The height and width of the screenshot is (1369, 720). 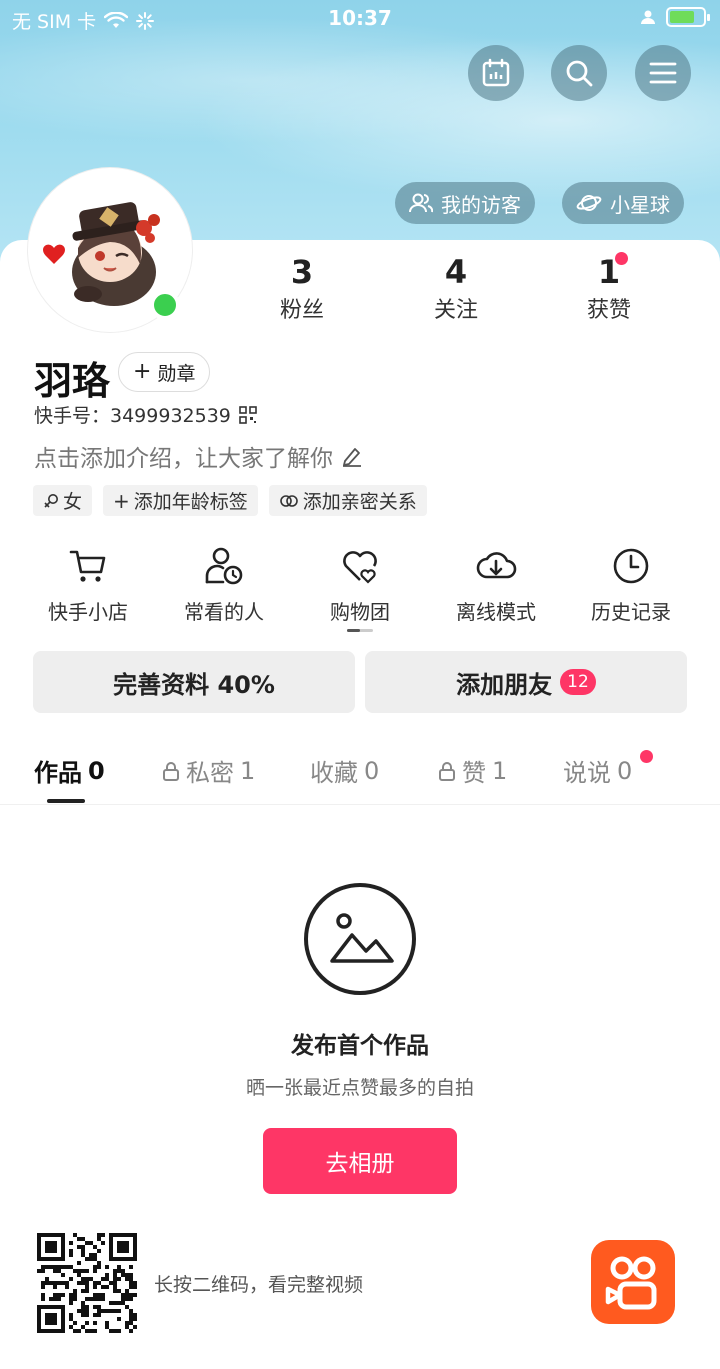 I want to click on following-label: 关注, so click(x=455, y=310).